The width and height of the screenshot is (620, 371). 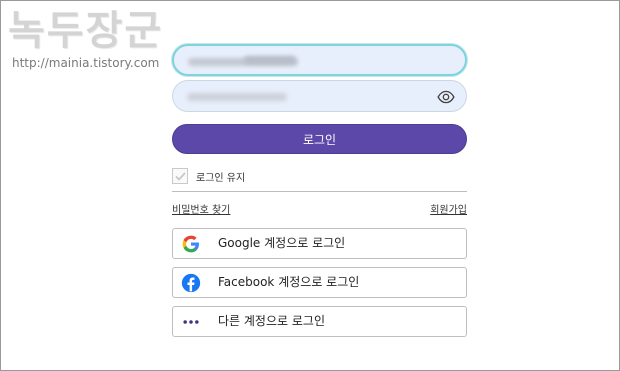 I want to click on blurred-id-text-strong, so click(x=270, y=60).